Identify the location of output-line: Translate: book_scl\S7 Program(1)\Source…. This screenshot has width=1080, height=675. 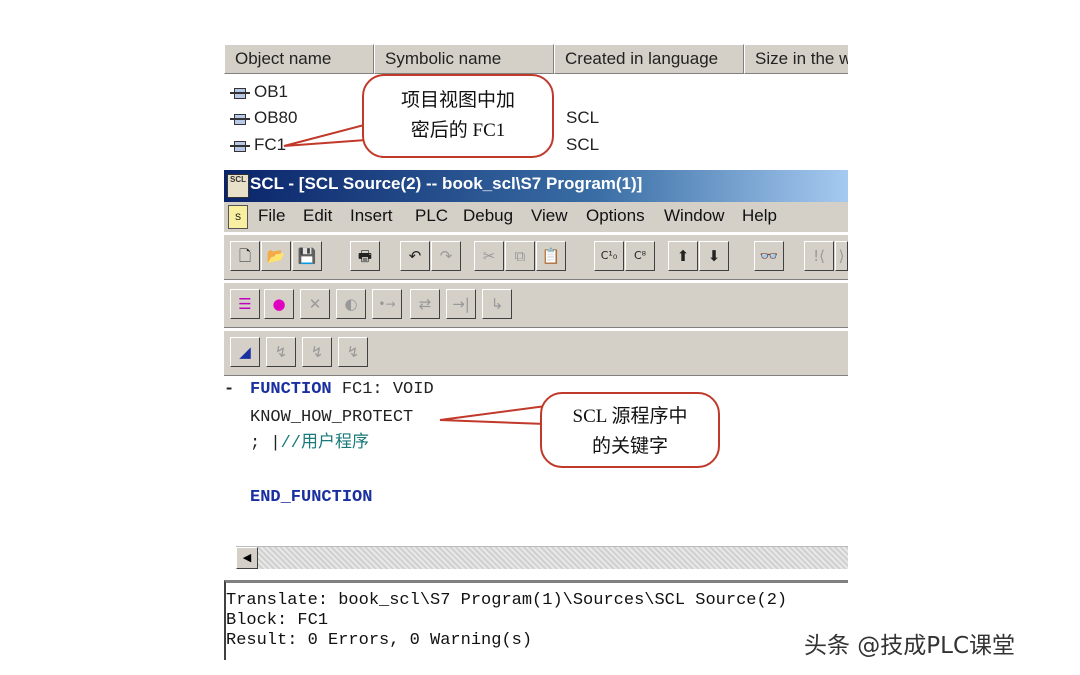
(507, 600).